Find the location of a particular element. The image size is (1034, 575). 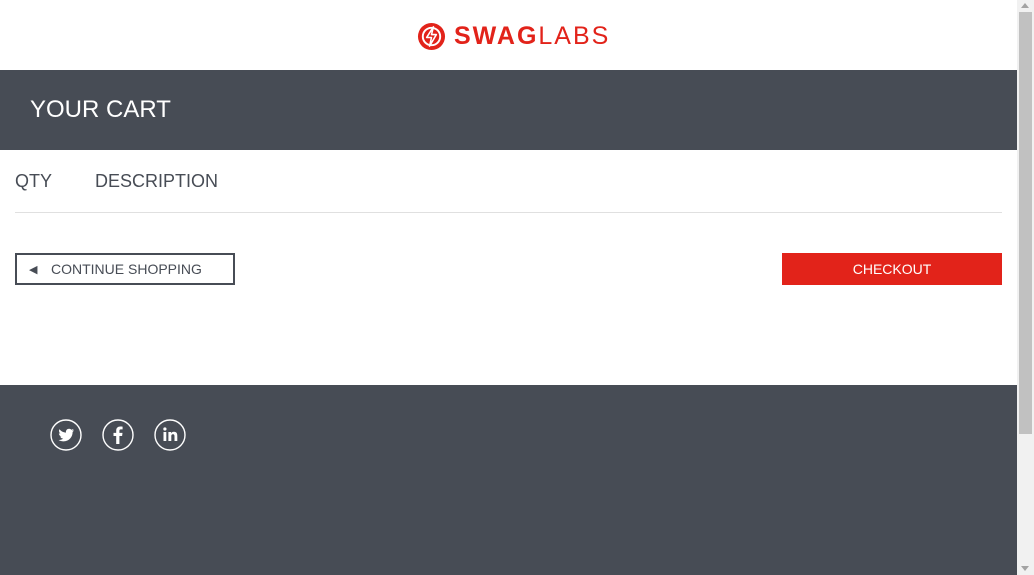

qty-column-label: QTY is located at coordinates (34, 181).